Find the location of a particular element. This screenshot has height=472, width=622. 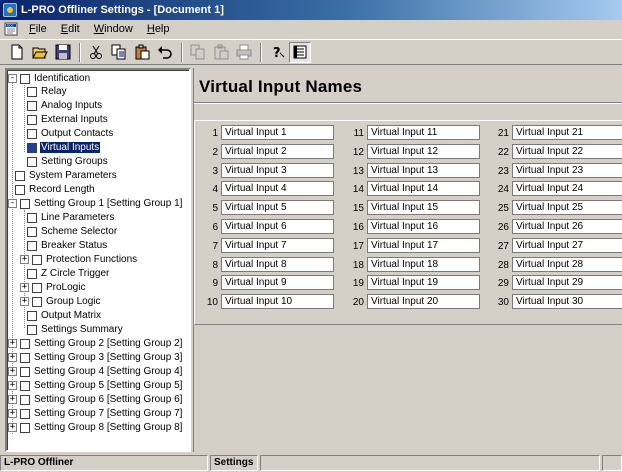

open-icon is located at coordinates (40, 52).